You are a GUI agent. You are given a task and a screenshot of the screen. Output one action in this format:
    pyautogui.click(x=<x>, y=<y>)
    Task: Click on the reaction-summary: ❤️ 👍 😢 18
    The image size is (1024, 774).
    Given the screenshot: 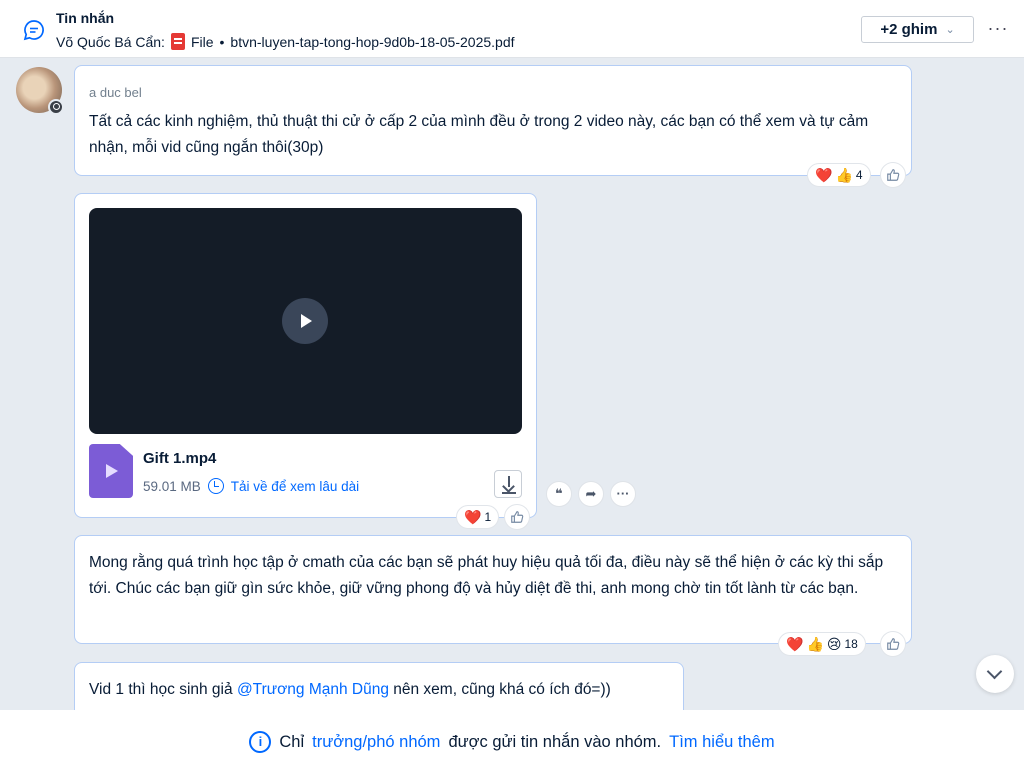 What is the action you would take?
    pyautogui.click(x=822, y=644)
    